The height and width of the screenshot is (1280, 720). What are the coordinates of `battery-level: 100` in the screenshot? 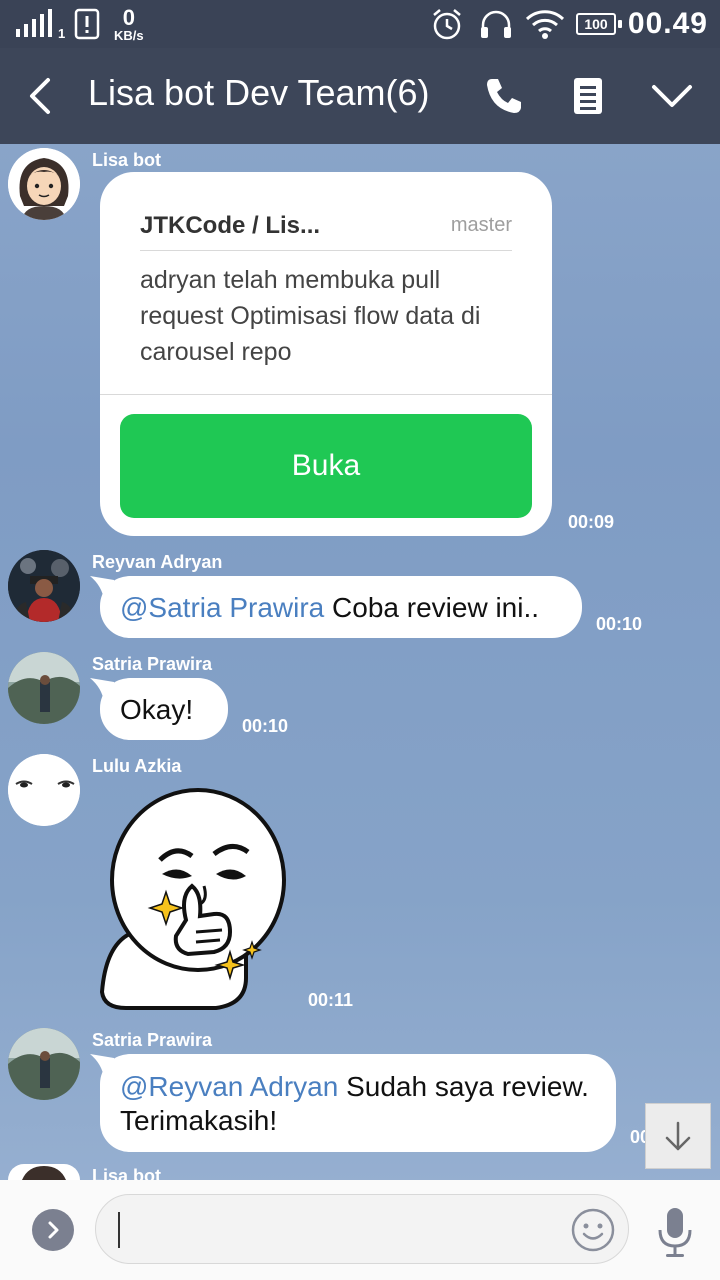 It's located at (596, 24).